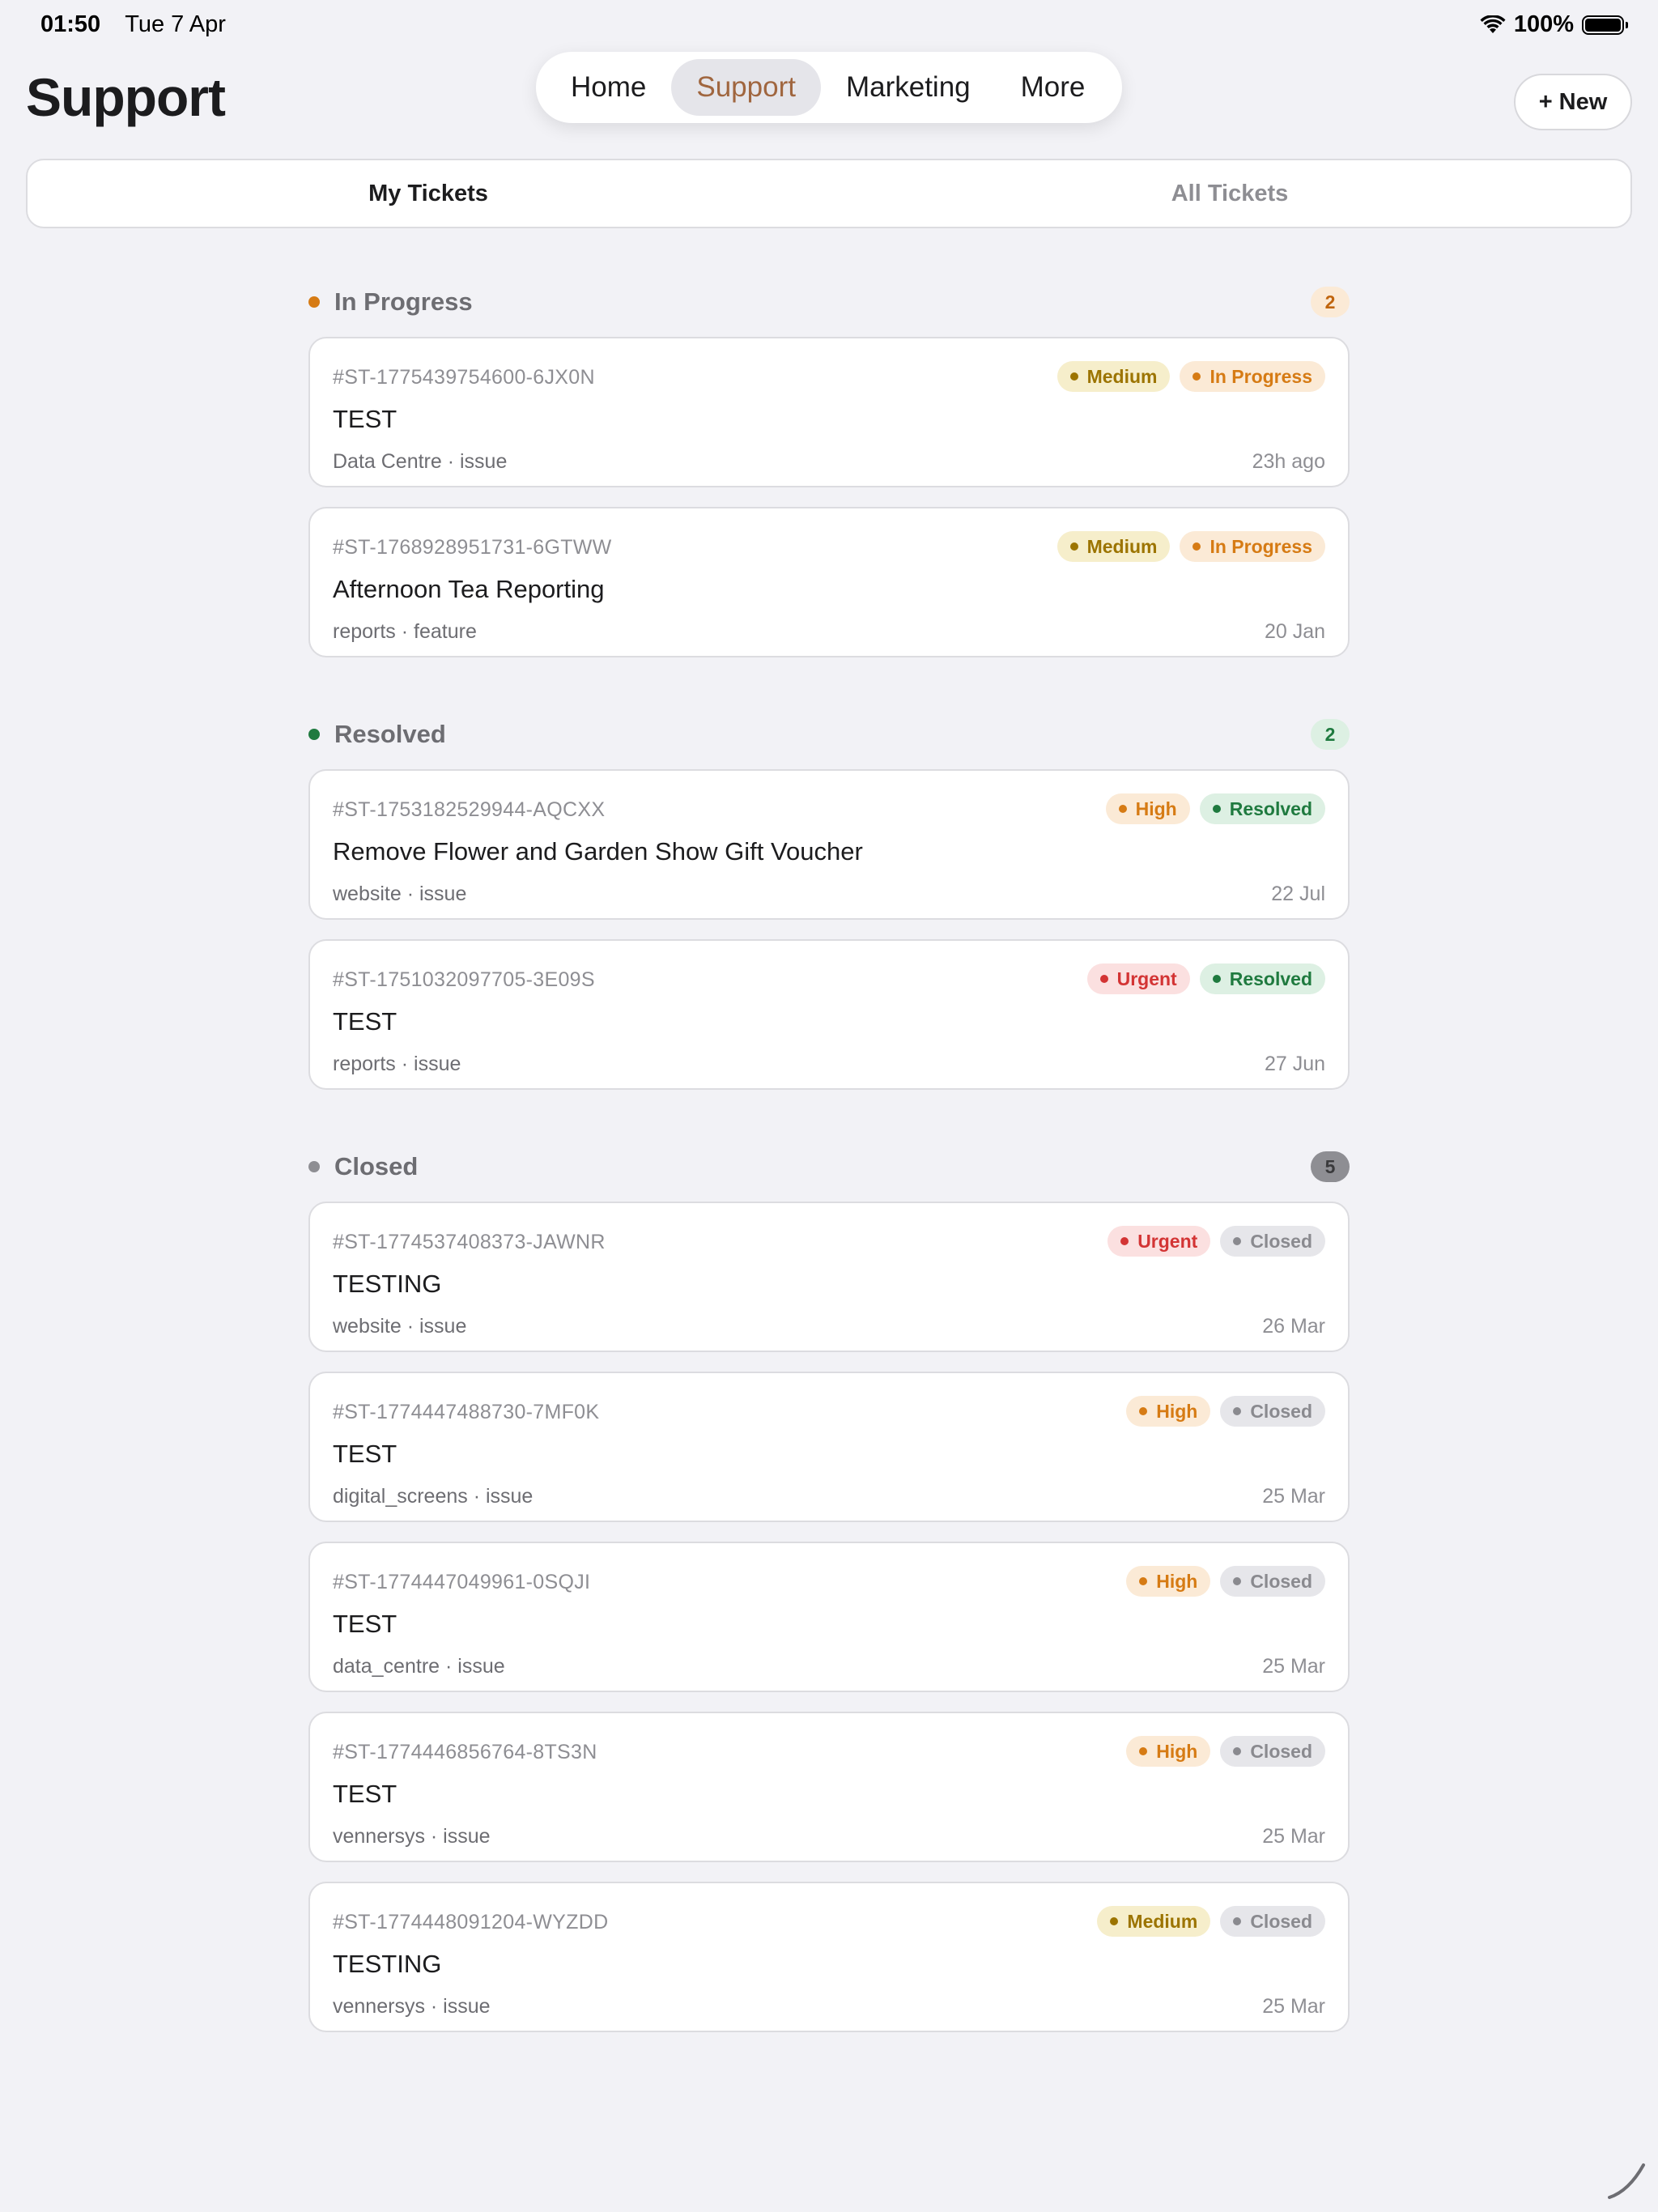 The height and width of the screenshot is (2212, 1658). What do you see at coordinates (1053, 87) in the screenshot?
I see `nav-more: More` at bounding box center [1053, 87].